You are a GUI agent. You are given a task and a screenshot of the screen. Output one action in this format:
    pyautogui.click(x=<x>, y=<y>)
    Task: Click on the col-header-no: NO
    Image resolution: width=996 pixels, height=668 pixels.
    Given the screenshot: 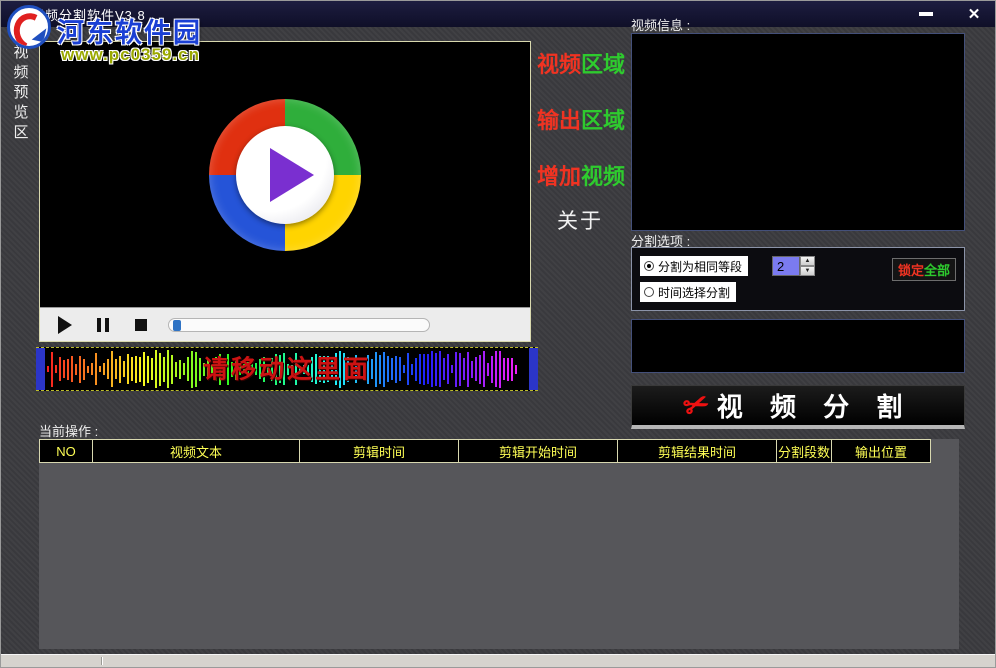 What is the action you would take?
    pyautogui.click(x=66, y=451)
    